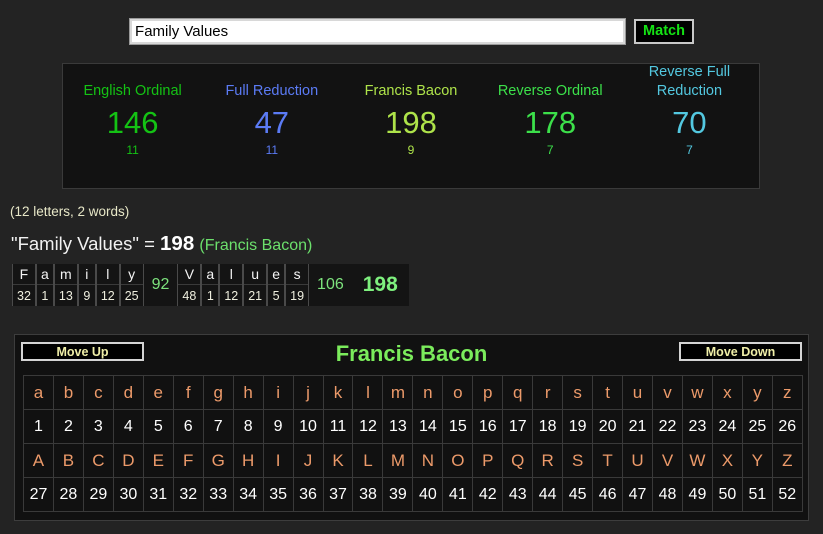  I want to click on alphabet-value-cell: 26, so click(787, 426).